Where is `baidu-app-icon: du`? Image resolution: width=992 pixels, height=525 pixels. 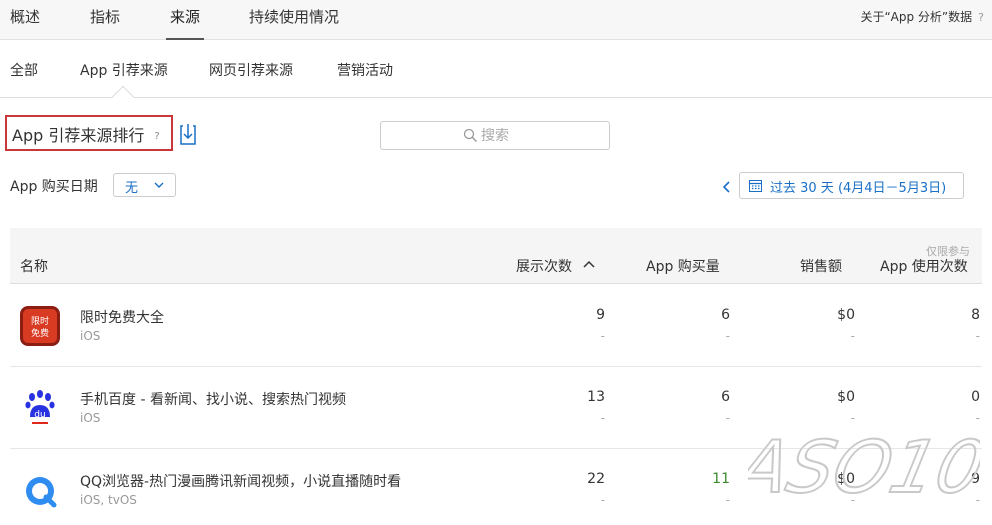 baidu-app-icon: du is located at coordinates (40, 407).